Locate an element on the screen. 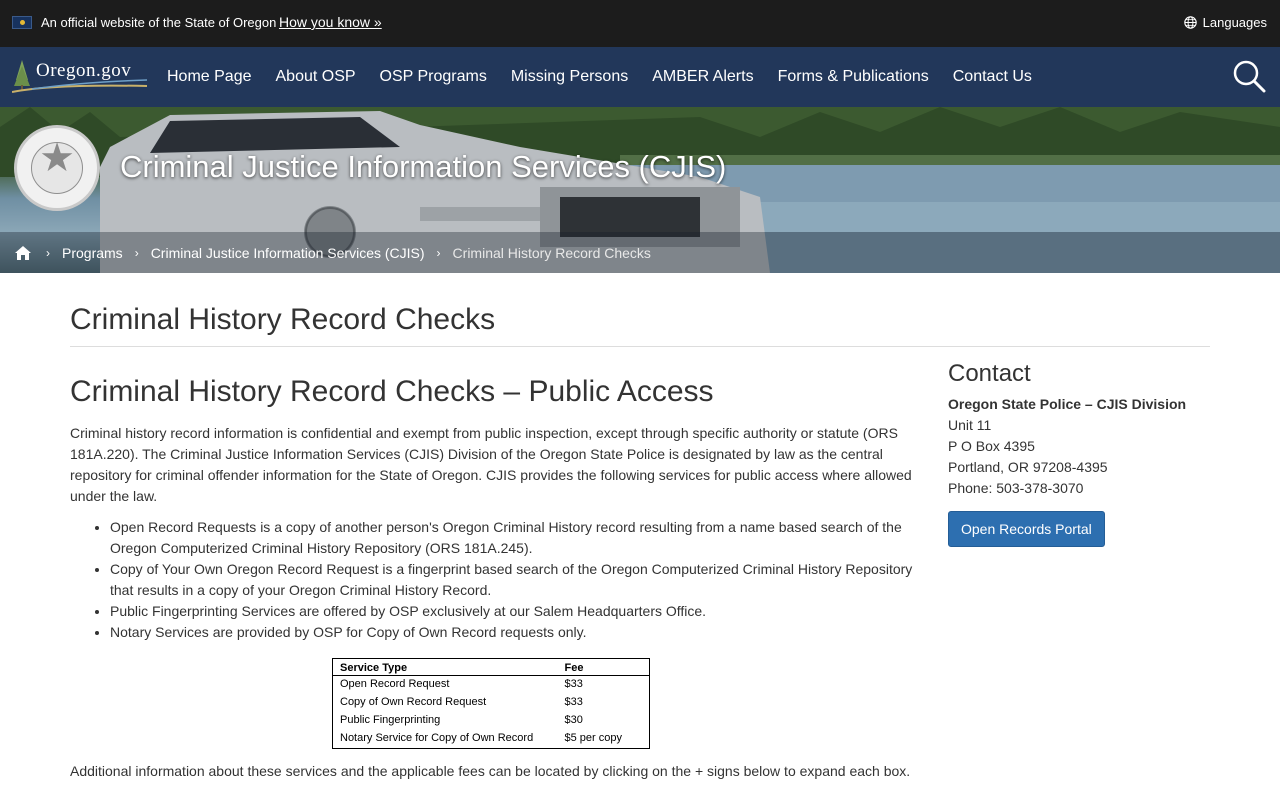 This screenshot has width=1280, height=800. nav-forms-publications: Forms & Publications is located at coordinates (853, 77).